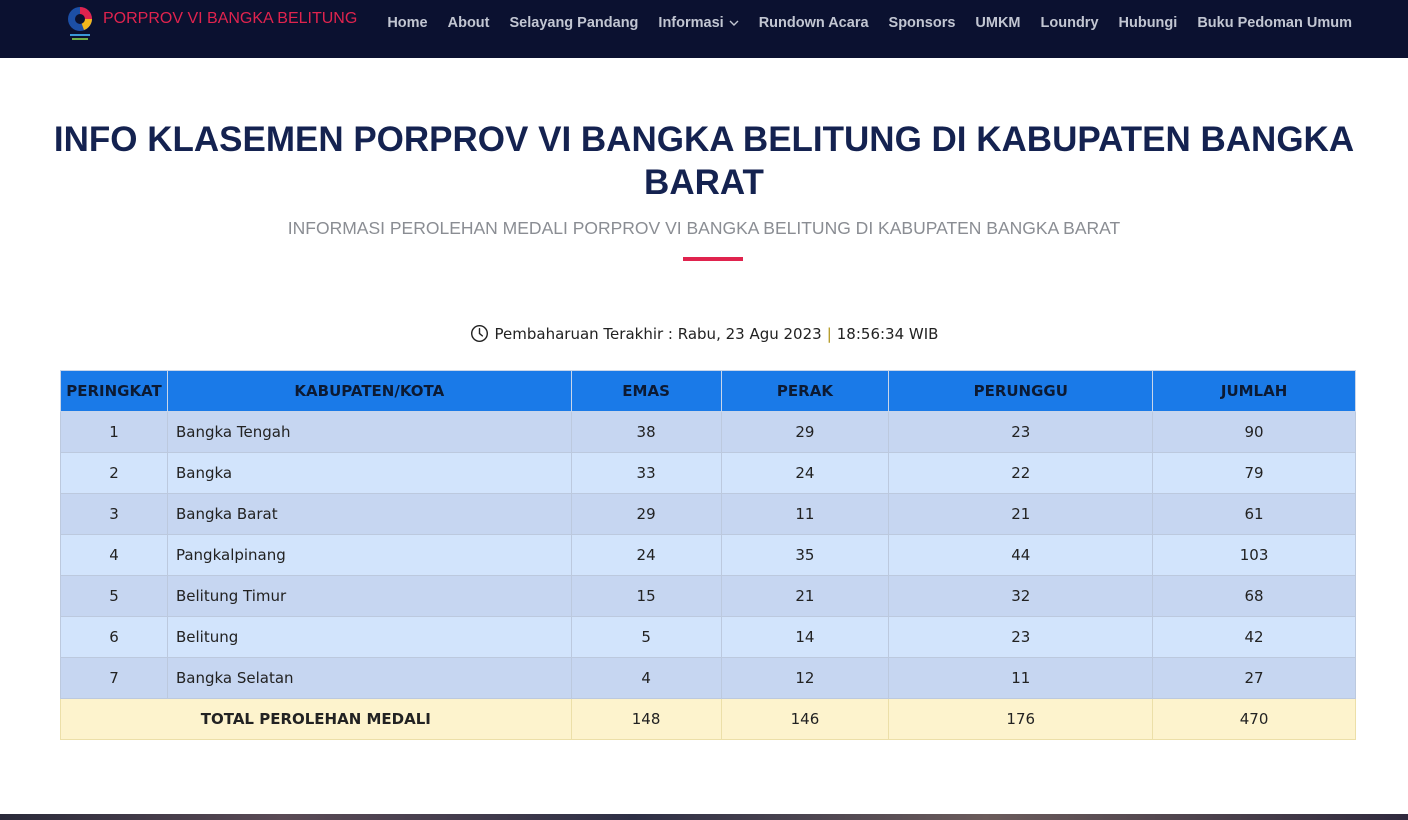 The height and width of the screenshot is (820, 1408). What do you see at coordinates (114, 514) in the screenshot?
I see `cell-rank: 3` at bounding box center [114, 514].